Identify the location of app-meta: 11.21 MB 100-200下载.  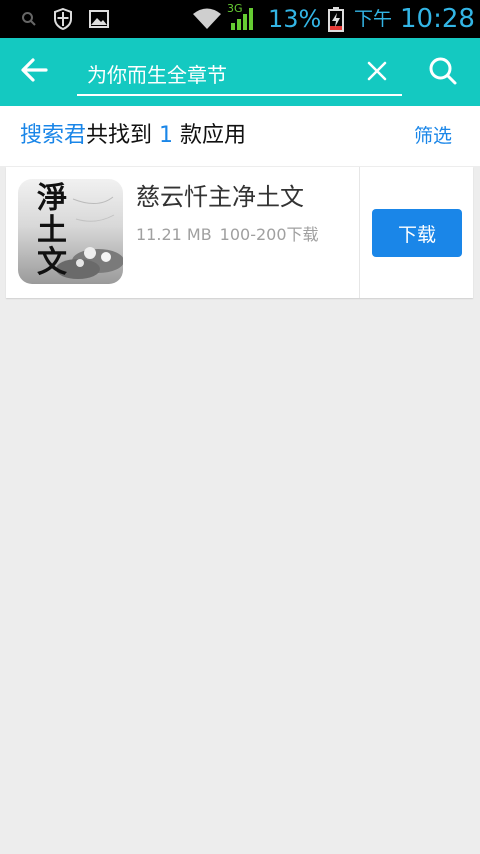
(231, 233).